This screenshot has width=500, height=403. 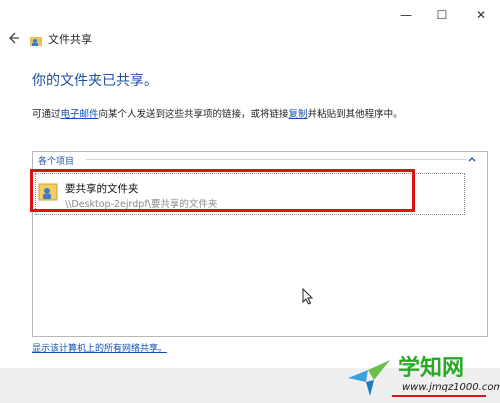 I want to click on copy-link: 复制, so click(x=298, y=114).